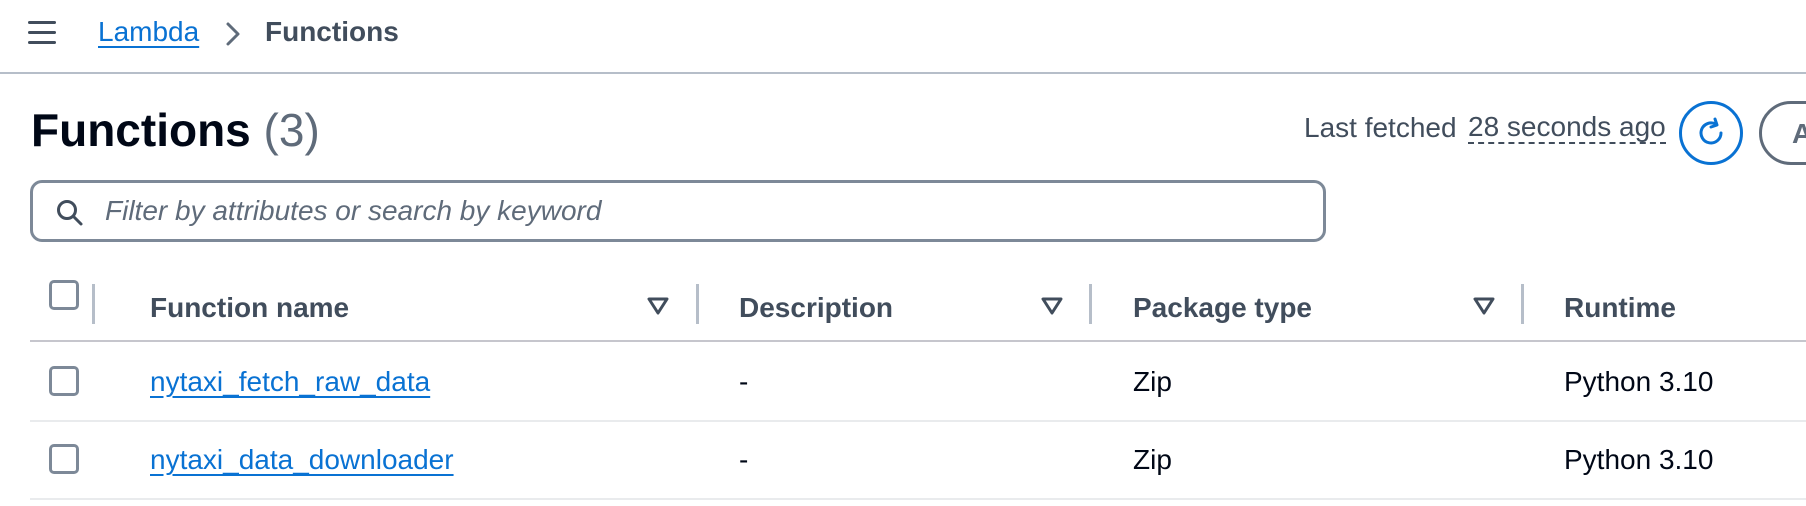 The width and height of the screenshot is (1806, 506). I want to click on last-fetched-value: 28 seconds ago, so click(1567, 128).